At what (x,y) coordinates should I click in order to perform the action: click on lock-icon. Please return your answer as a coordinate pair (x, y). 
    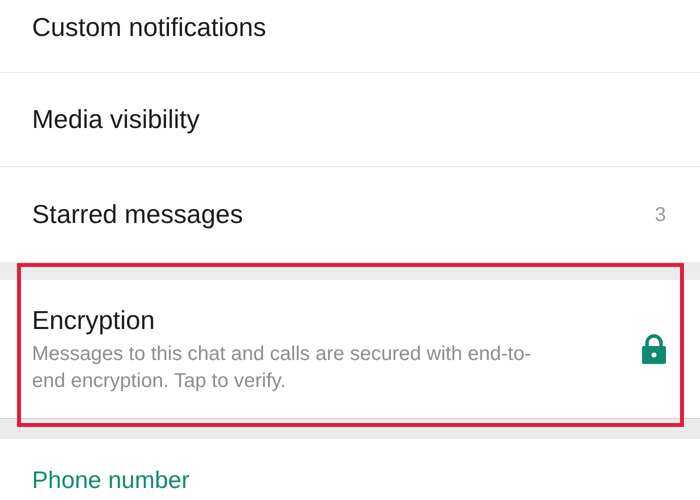
    Looking at the image, I should click on (654, 349).